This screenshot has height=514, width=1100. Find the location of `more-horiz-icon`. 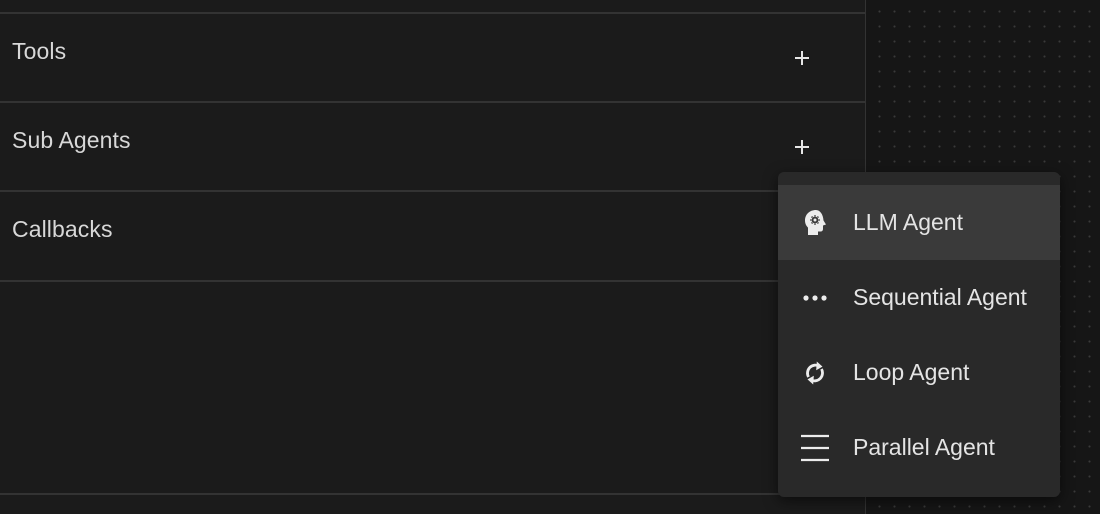

more-horiz-icon is located at coordinates (815, 298).